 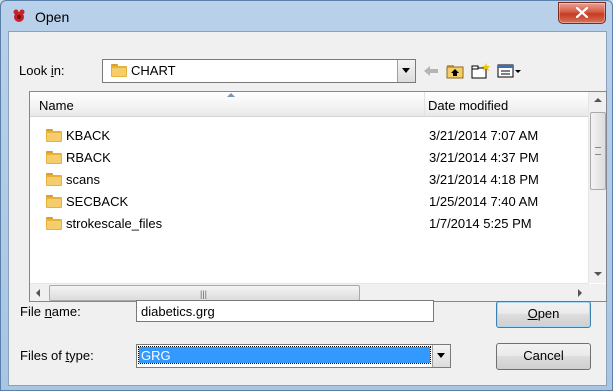 What do you see at coordinates (309, 201) in the screenshot?
I see `list-item: SECBACK 1/25/2014 7:40 AM` at bounding box center [309, 201].